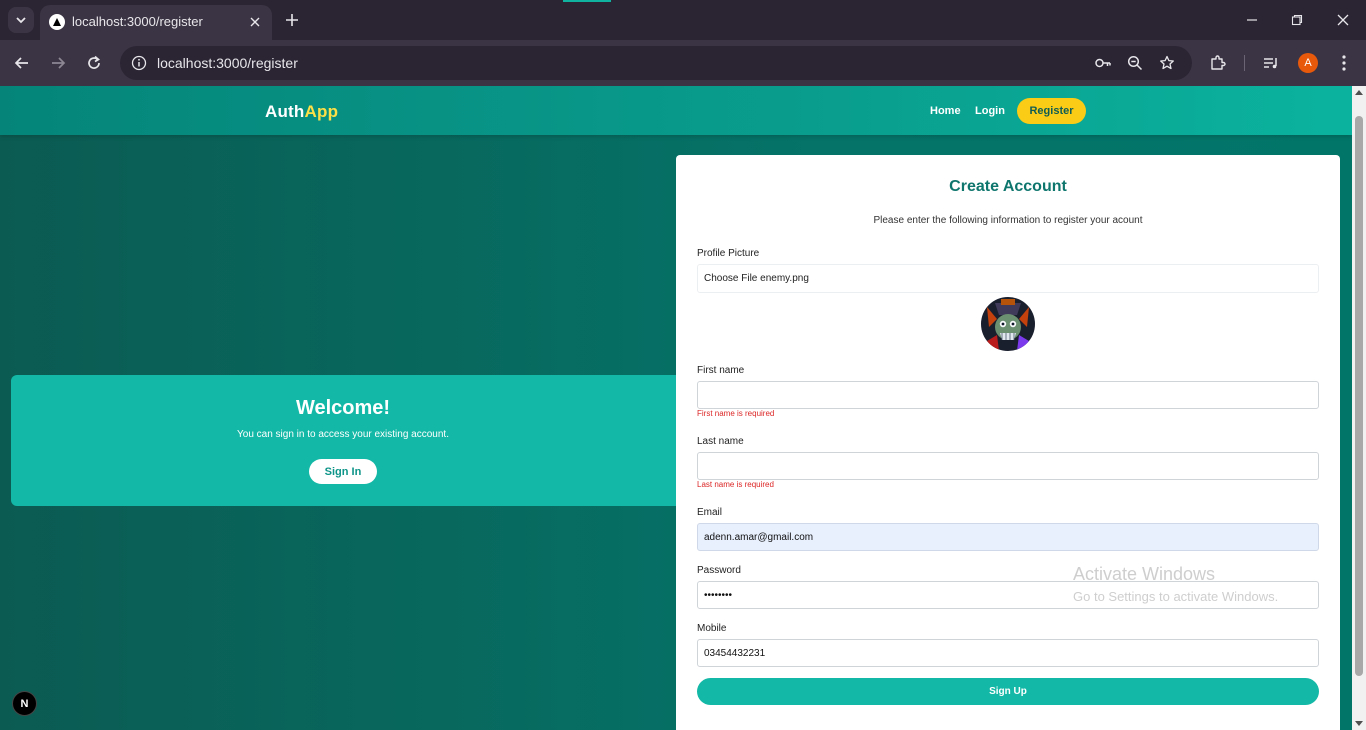 The width and height of the screenshot is (1366, 730). What do you see at coordinates (1252, 20) in the screenshot?
I see `minimize-icon` at bounding box center [1252, 20].